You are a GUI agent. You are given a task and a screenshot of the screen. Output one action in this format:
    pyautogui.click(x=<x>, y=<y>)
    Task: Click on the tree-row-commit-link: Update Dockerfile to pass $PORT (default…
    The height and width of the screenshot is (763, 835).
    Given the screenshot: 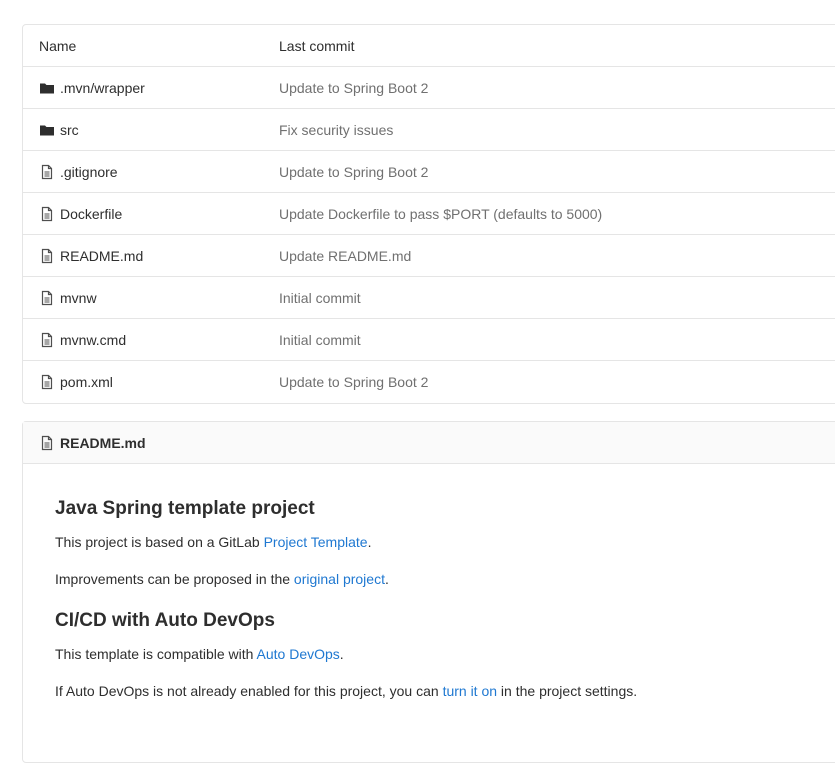 What is the action you would take?
    pyautogui.click(x=440, y=214)
    